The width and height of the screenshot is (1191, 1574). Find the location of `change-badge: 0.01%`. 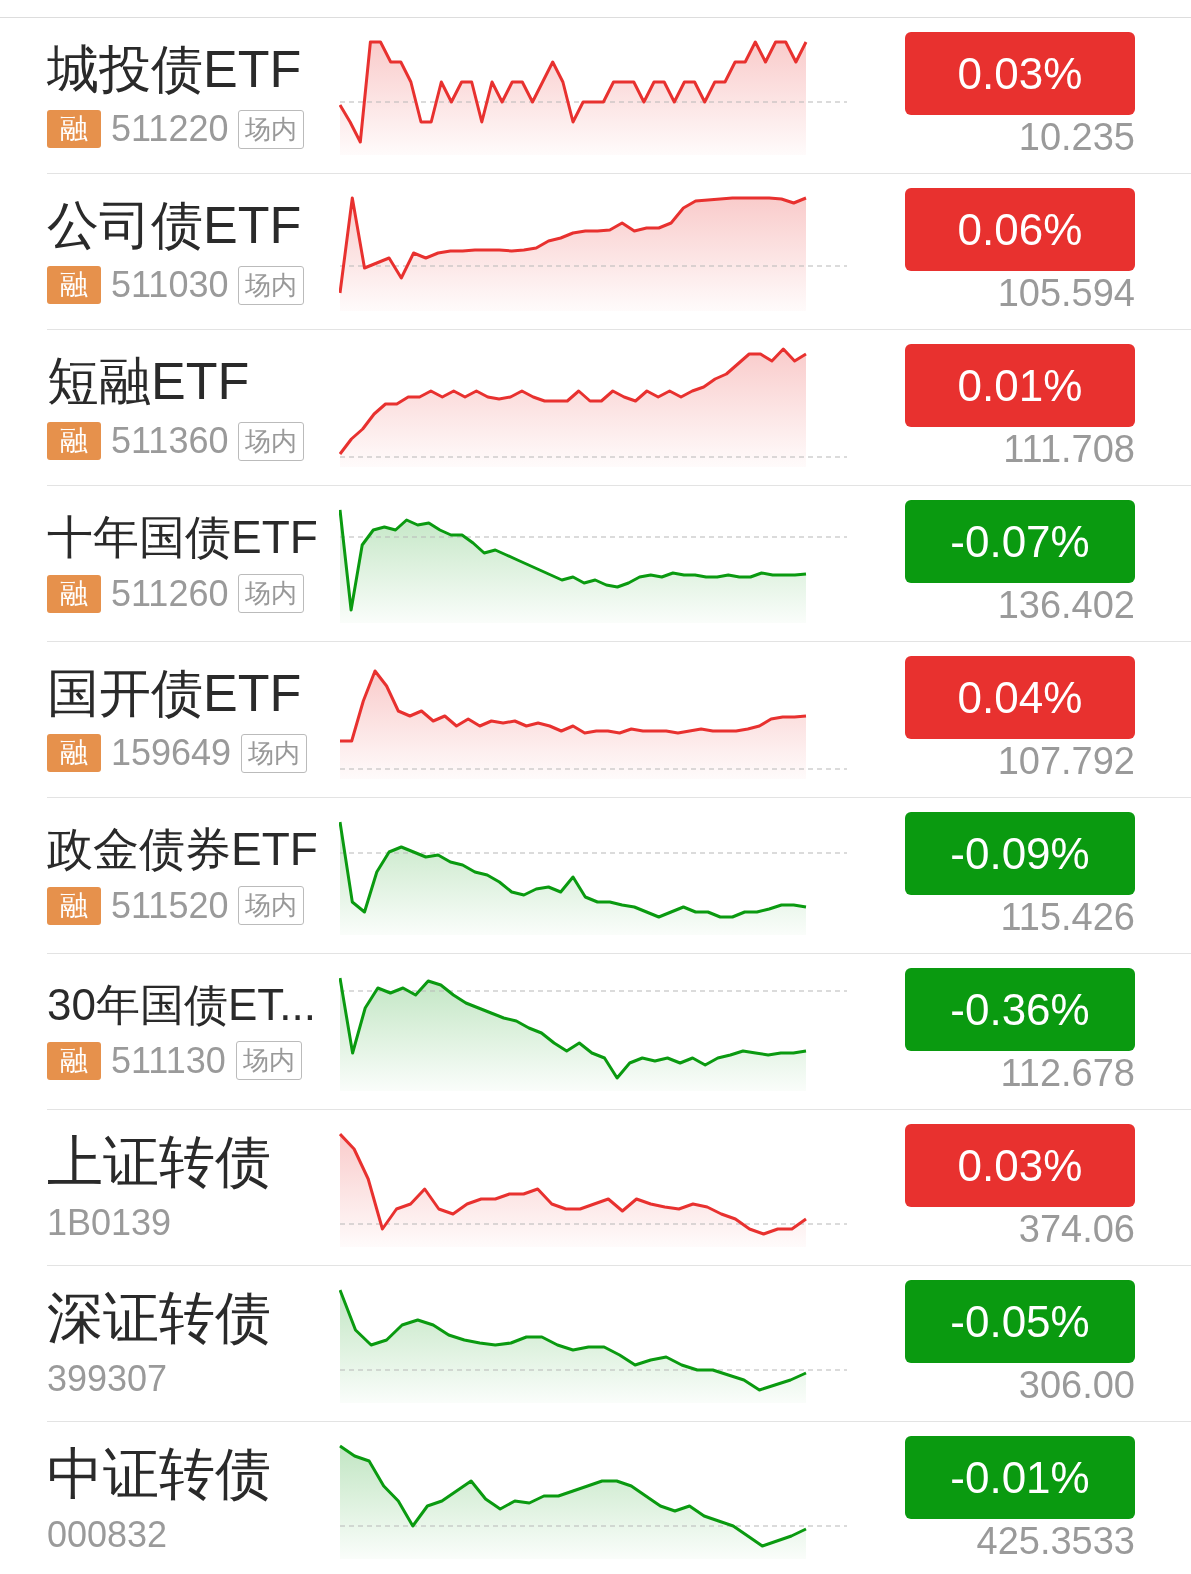

change-badge: 0.01% is located at coordinates (1020, 386).